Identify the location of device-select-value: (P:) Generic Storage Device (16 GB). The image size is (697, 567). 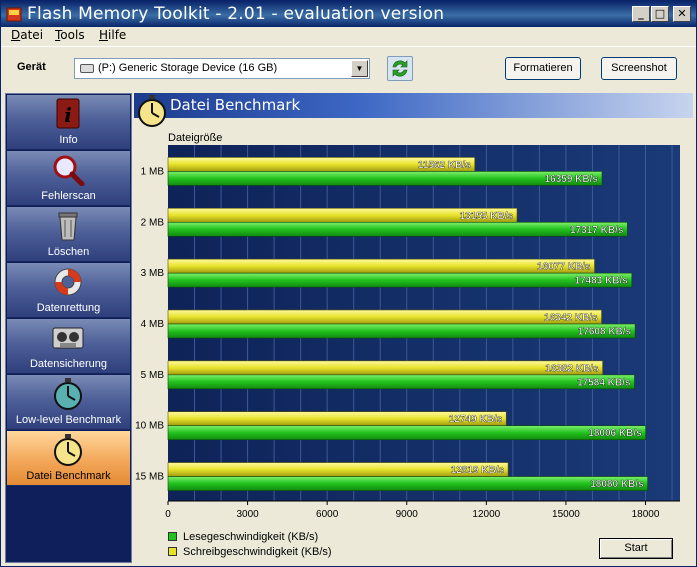
(188, 68).